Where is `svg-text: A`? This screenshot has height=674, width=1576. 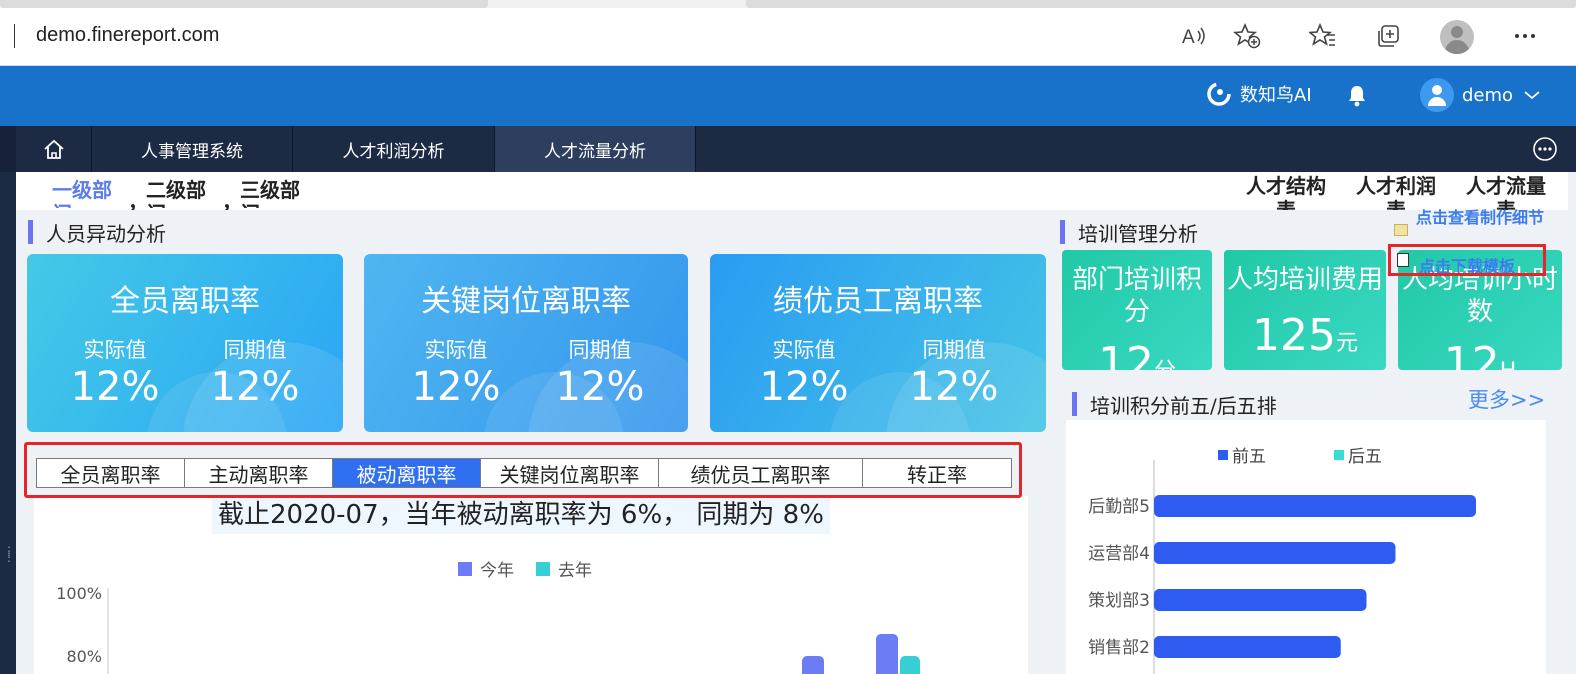 svg-text: A is located at coordinates (1188, 37).